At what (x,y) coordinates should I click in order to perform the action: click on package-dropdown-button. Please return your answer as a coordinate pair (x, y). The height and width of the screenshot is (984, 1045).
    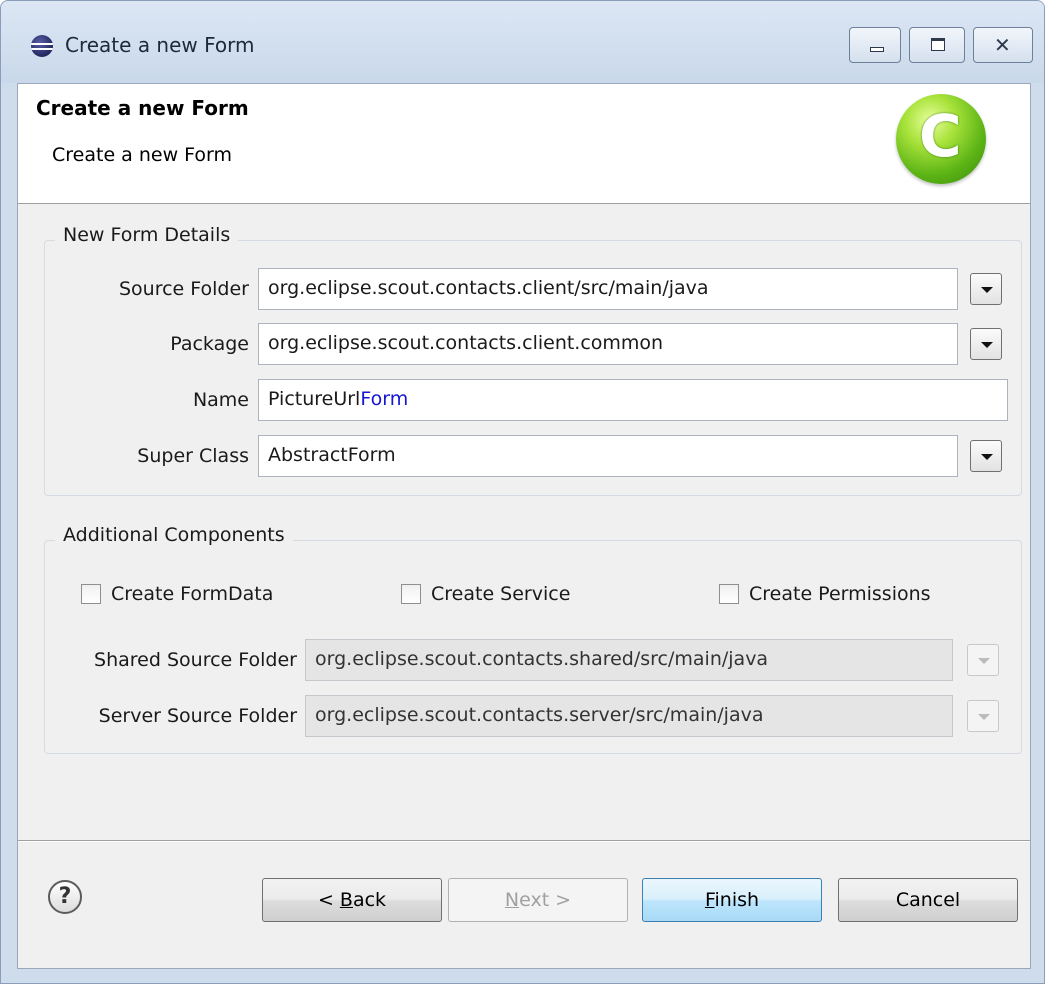
    Looking at the image, I should click on (986, 344).